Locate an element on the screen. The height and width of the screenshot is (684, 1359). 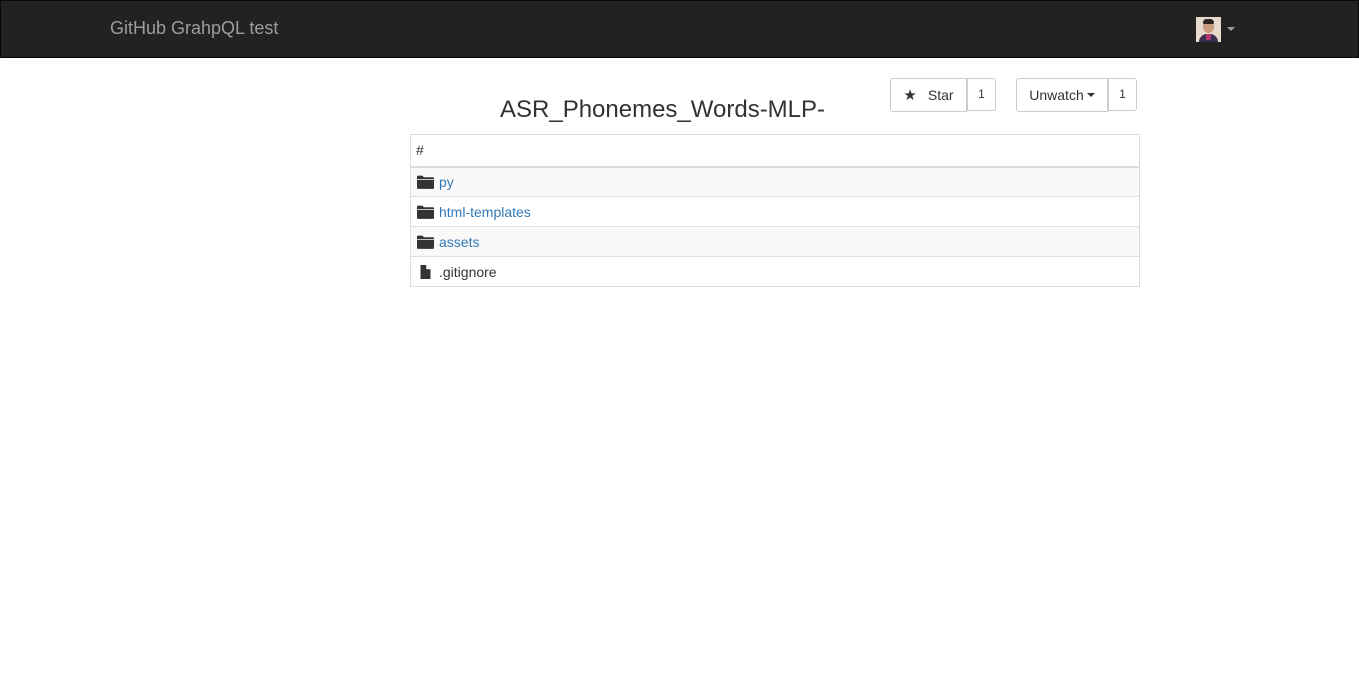
star-icon: ★ is located at coordinates (910, 95).